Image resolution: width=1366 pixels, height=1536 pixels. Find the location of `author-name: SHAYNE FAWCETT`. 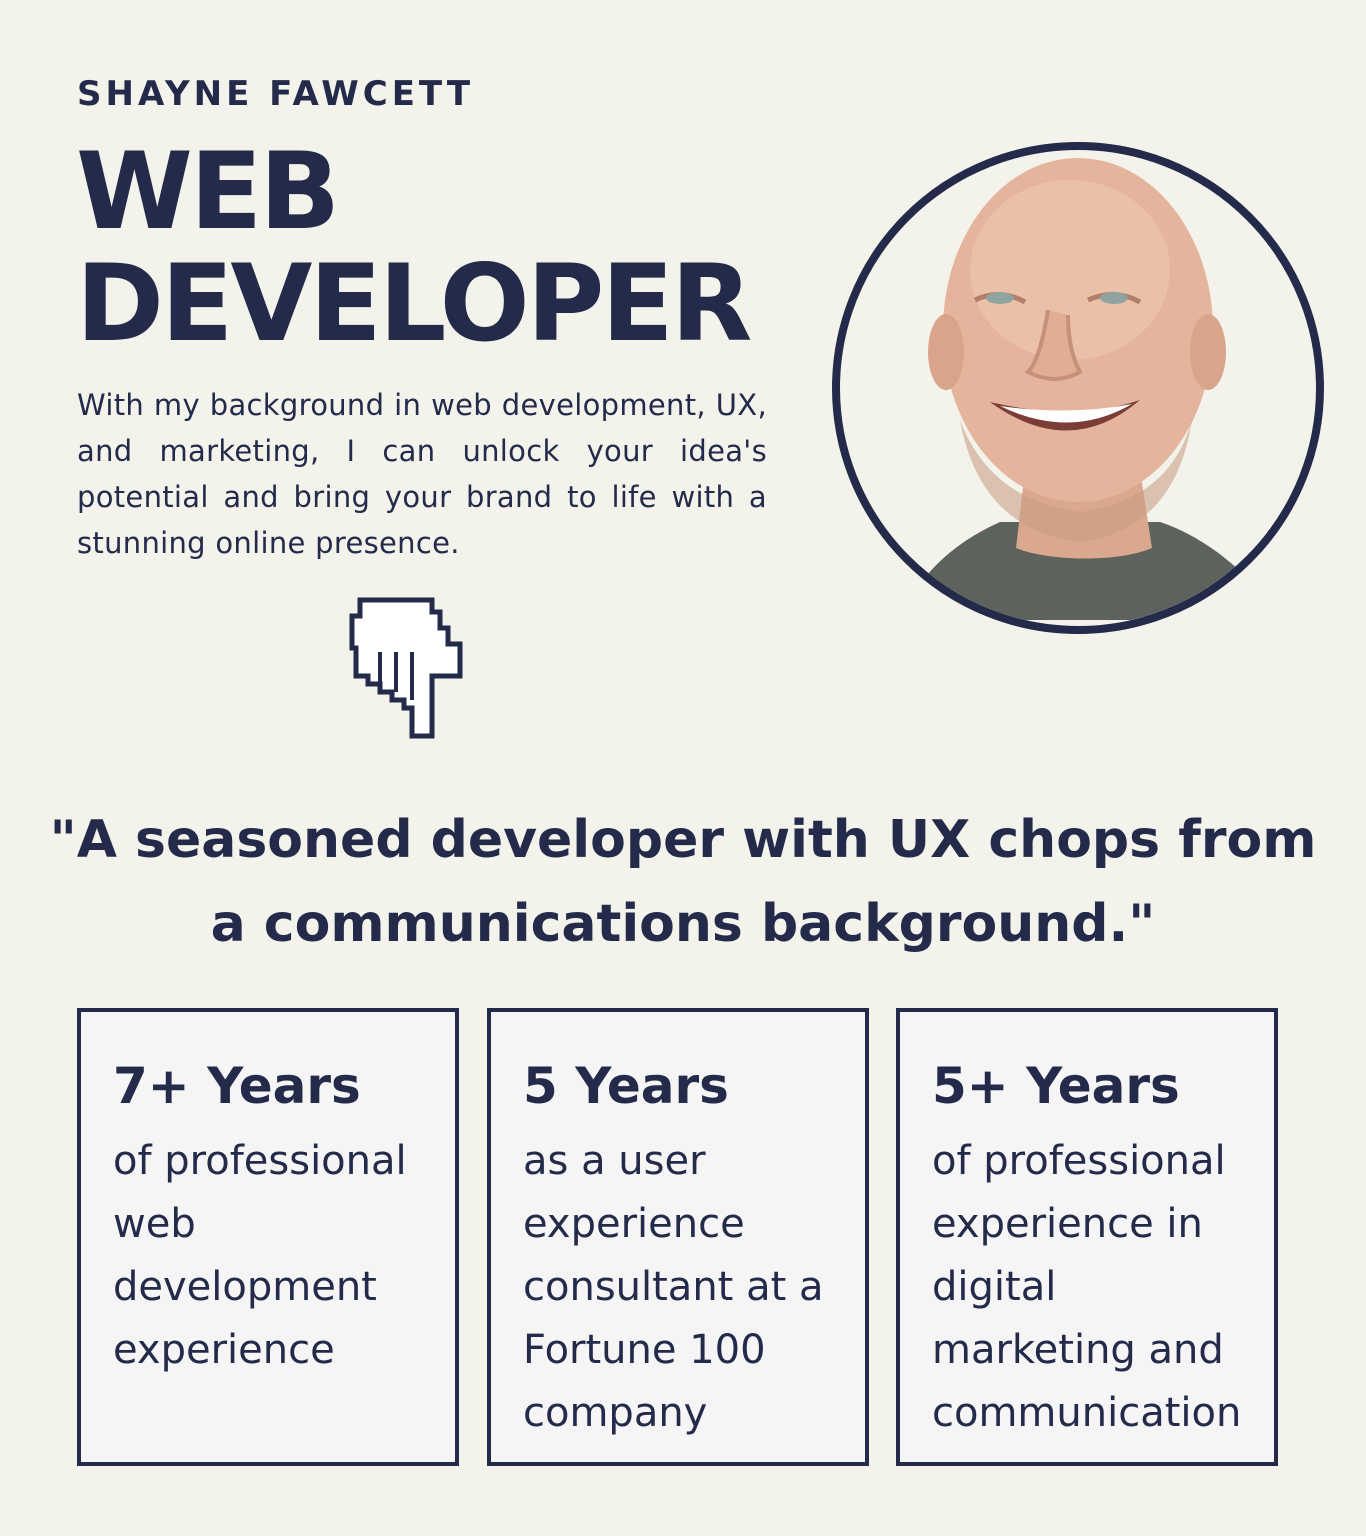

author-name: SHAYNE FAWCETT is located at coordinates (276, 94).